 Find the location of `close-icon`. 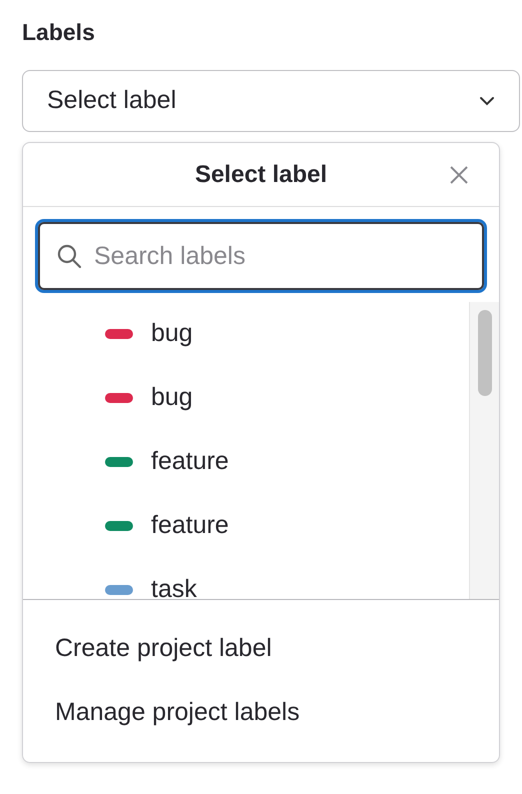

close-icon is located at coordinates (459, 175).